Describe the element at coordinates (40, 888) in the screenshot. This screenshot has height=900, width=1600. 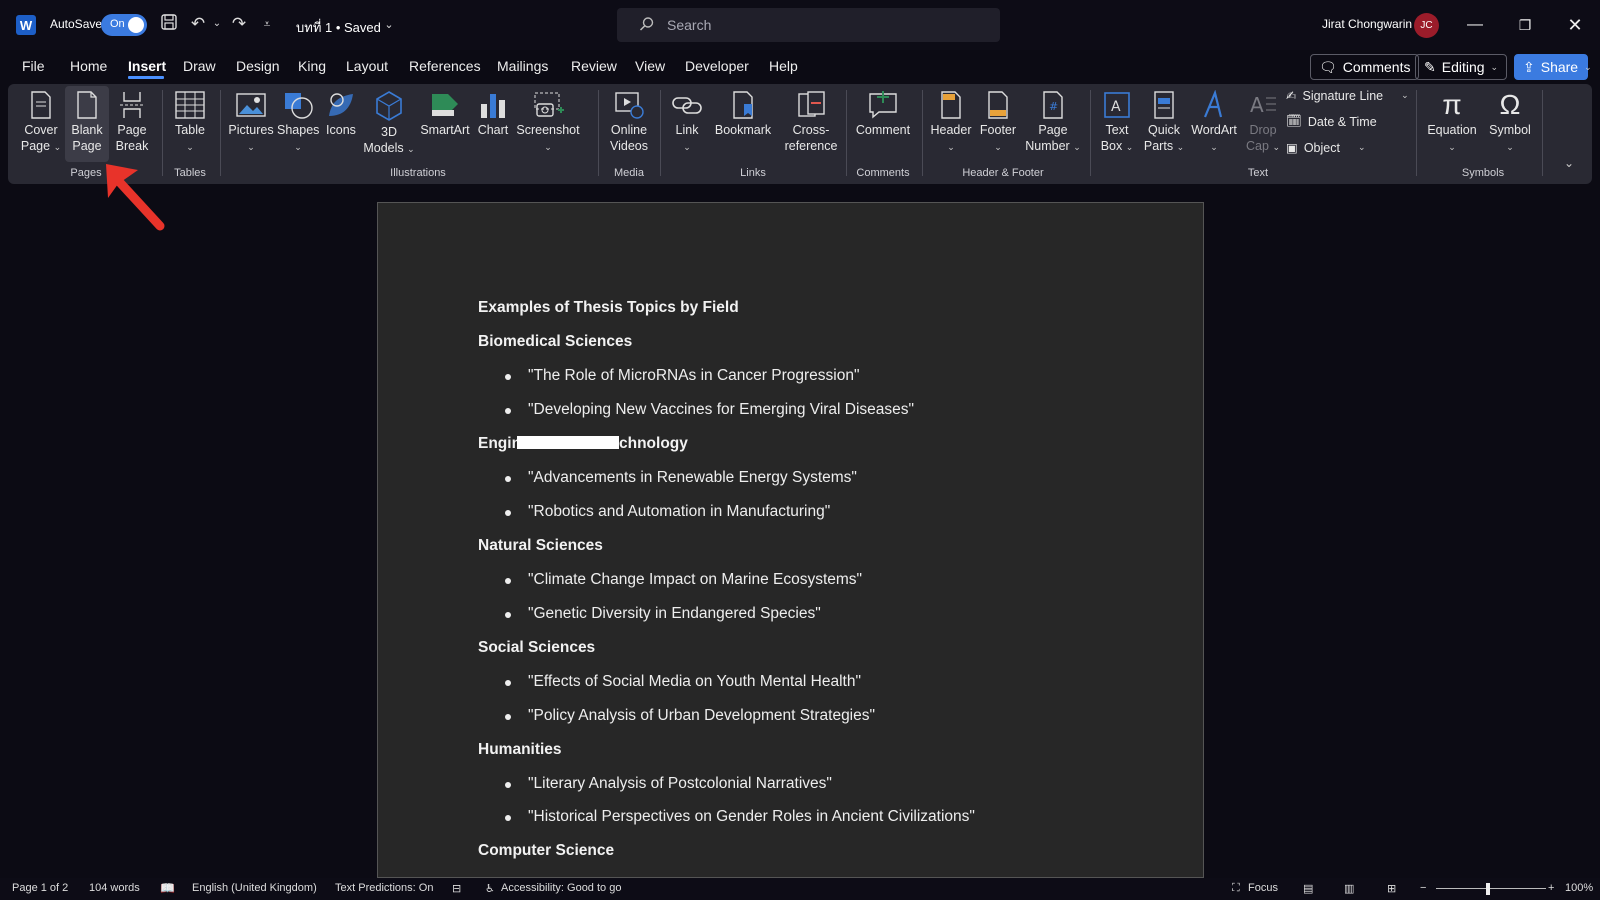
I see `page-count: Page 1 of 2` at that location.